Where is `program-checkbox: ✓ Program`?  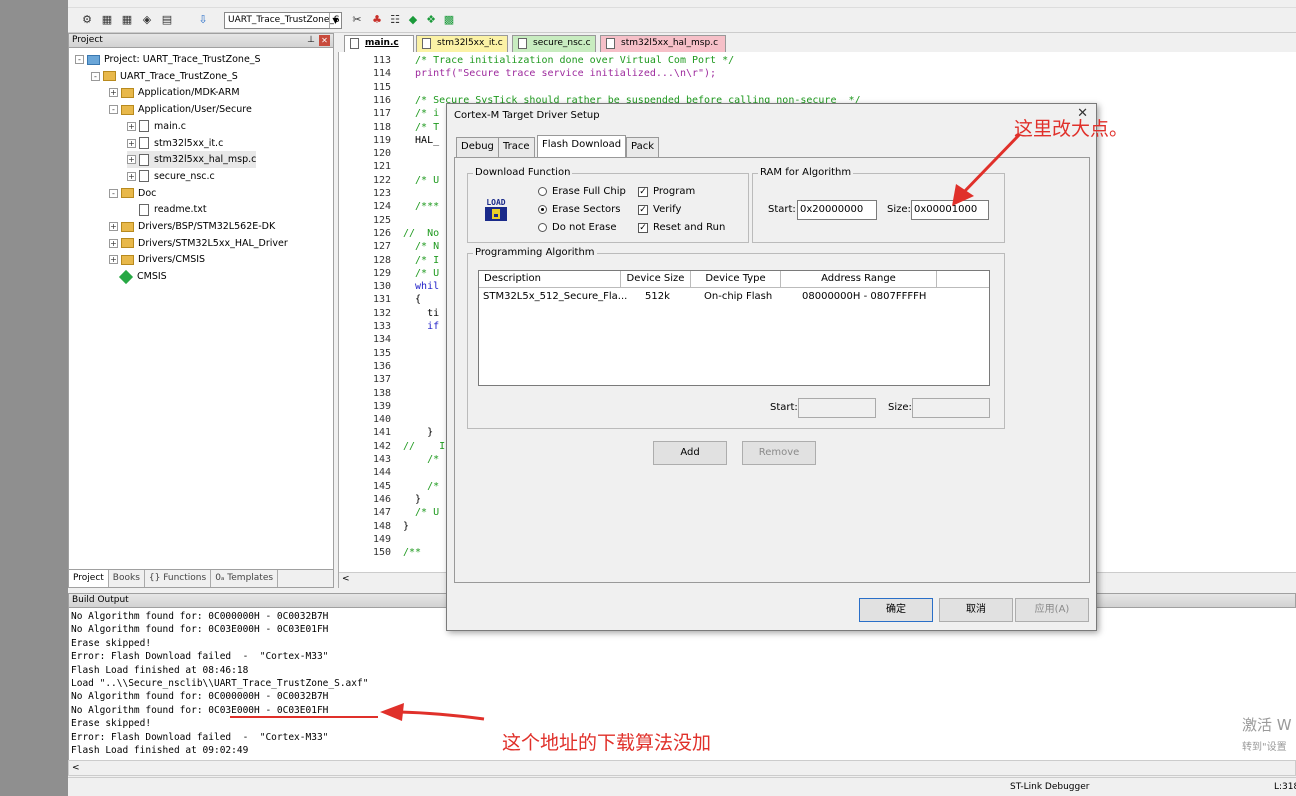
program-checkbox: ✓ Program is located at coordinates (666, 191).